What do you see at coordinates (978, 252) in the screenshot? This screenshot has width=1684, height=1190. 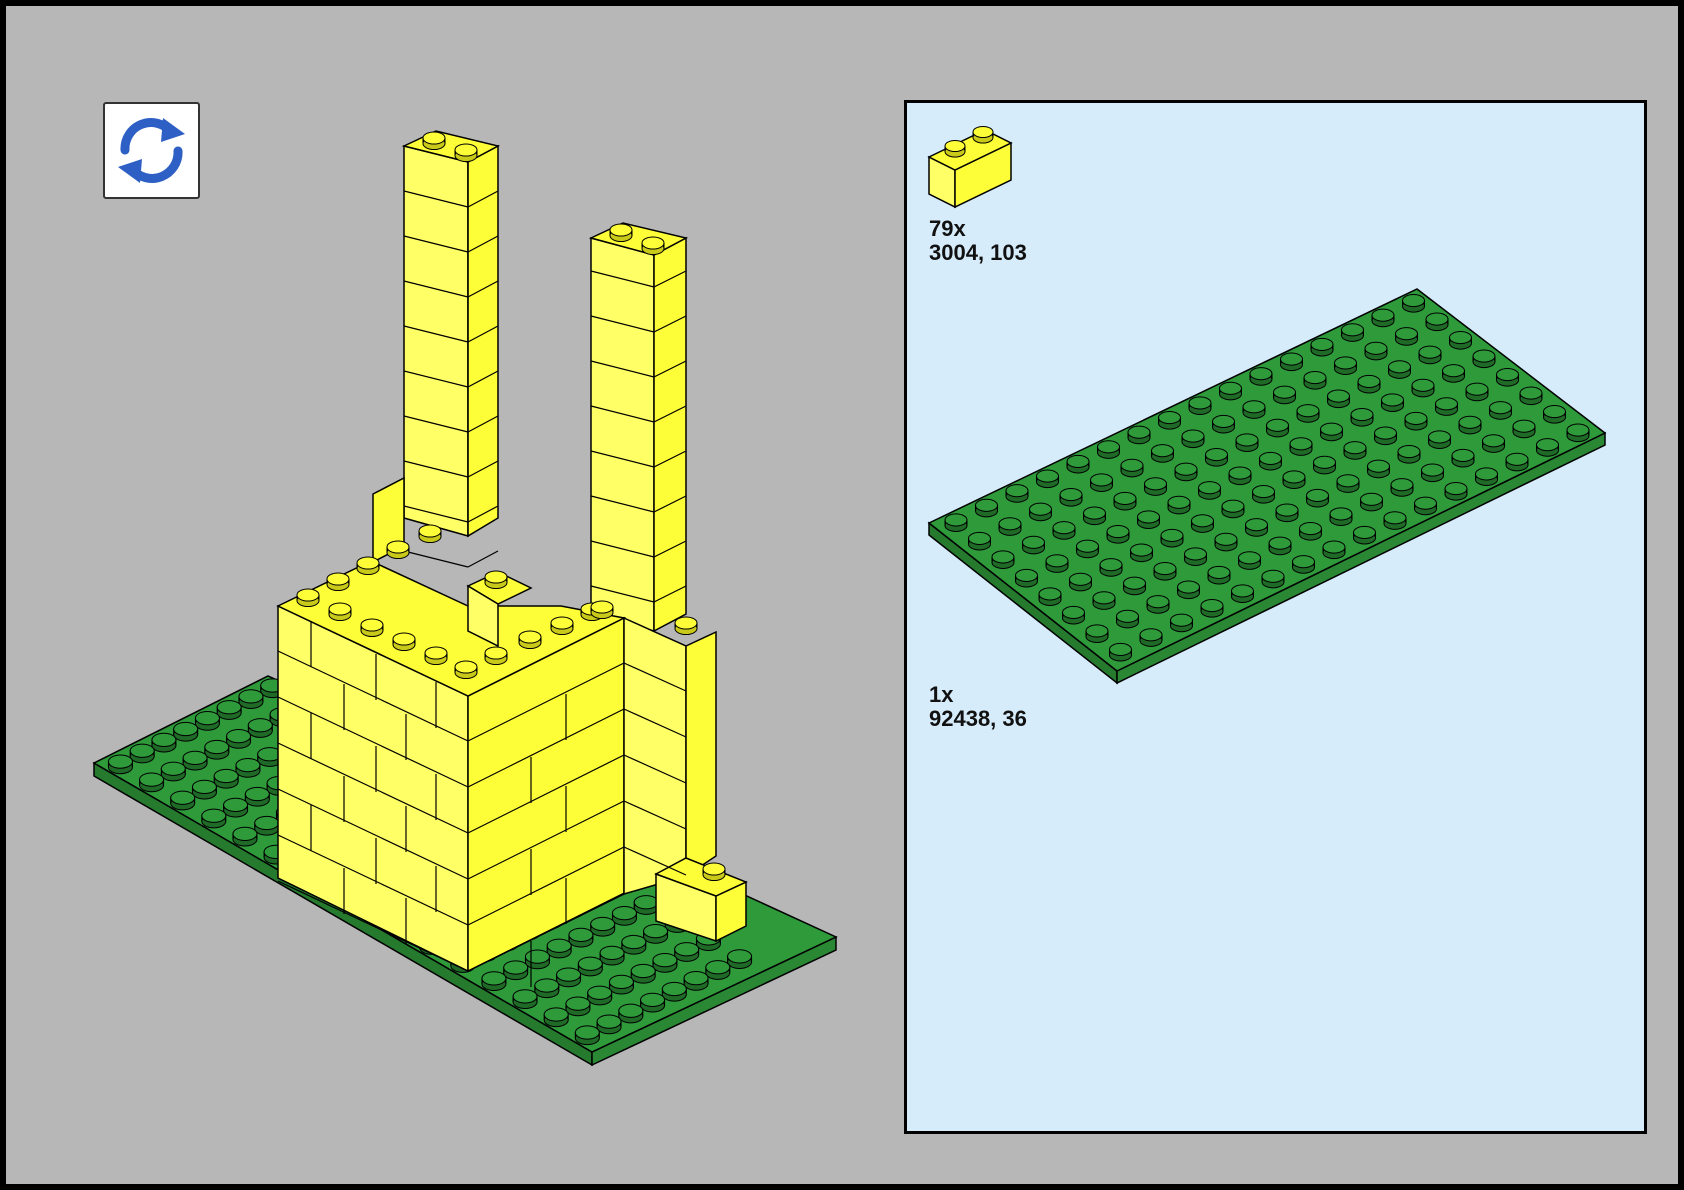 I see `part-number: 3004, 103` at bounding box center [978, 252].